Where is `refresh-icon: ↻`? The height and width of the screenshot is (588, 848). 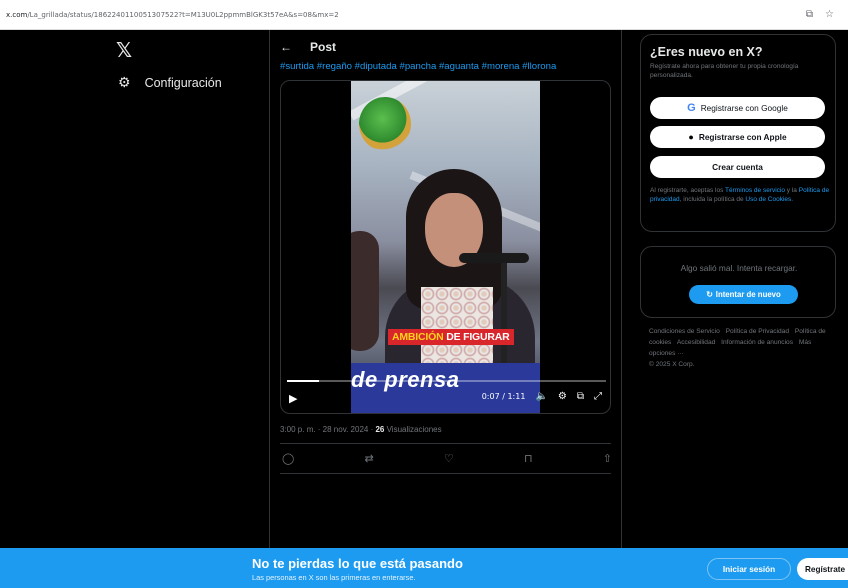 refresh-icon: ↻ is located at coordinates (709, 294).